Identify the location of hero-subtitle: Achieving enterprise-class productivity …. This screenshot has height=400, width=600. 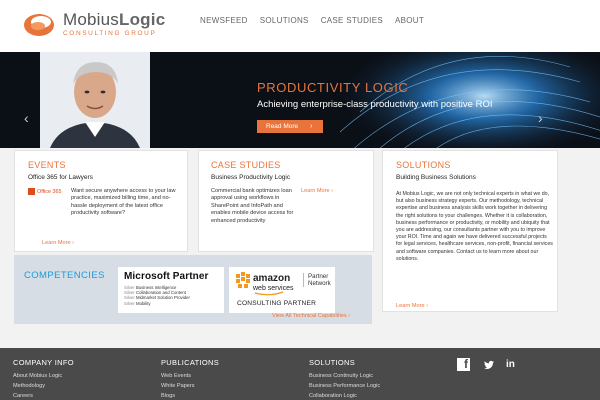
(375, 104).